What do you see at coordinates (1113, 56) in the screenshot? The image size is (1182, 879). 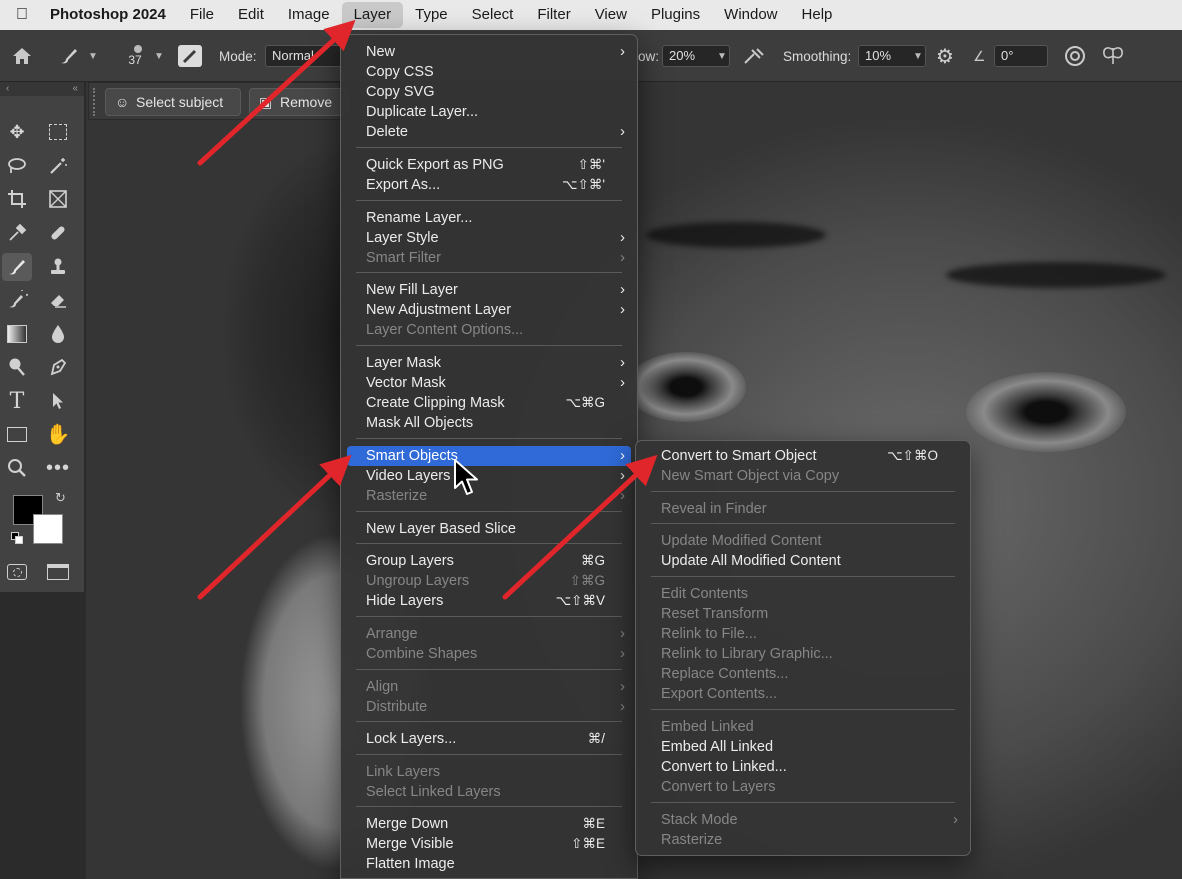 I see `symmetry-icon` at bounding box center [1113, 56].